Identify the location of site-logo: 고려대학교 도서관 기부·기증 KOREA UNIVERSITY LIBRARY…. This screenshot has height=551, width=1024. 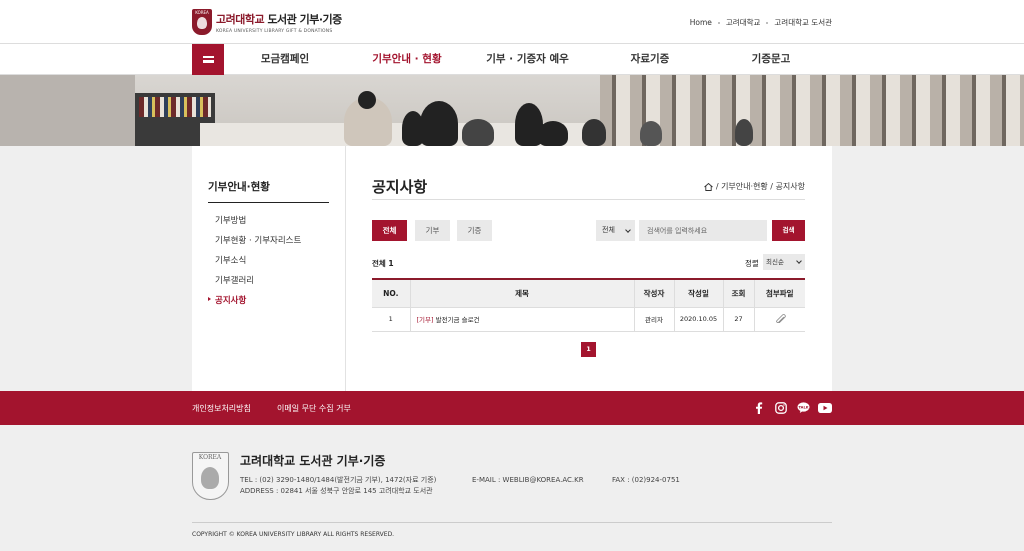
(267, 22).